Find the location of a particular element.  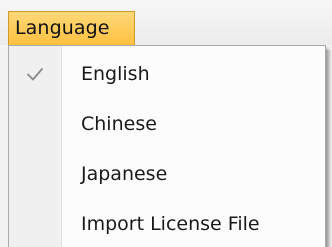

language-menu: Language is located at coordinates (71, 28).